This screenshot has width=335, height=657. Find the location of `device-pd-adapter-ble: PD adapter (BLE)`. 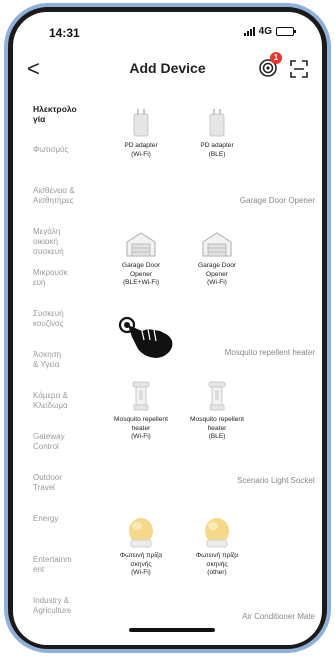

device-pd-adapter-ble: PD adapter (BLE) is located at coordinates (217, 133).